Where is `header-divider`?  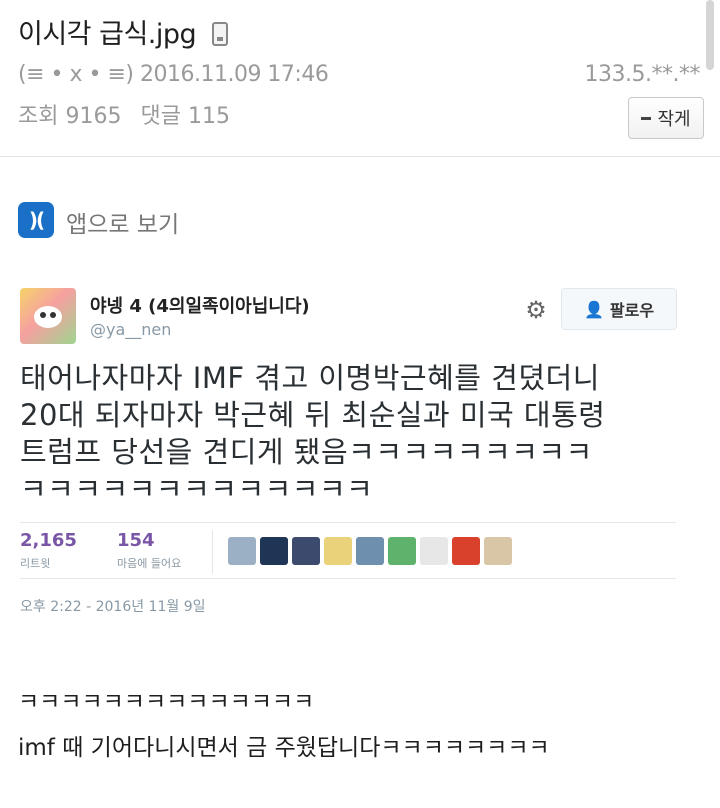 header-divider is located at coordinates (360, 156).